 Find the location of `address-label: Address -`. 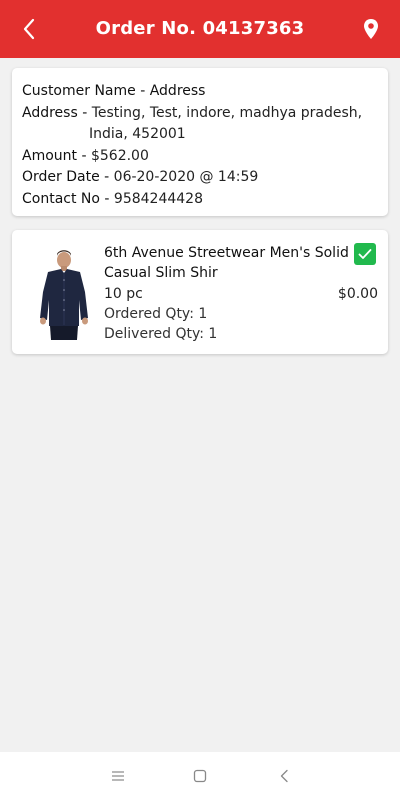

address-label: Address - is located at coordinates (57, 112).